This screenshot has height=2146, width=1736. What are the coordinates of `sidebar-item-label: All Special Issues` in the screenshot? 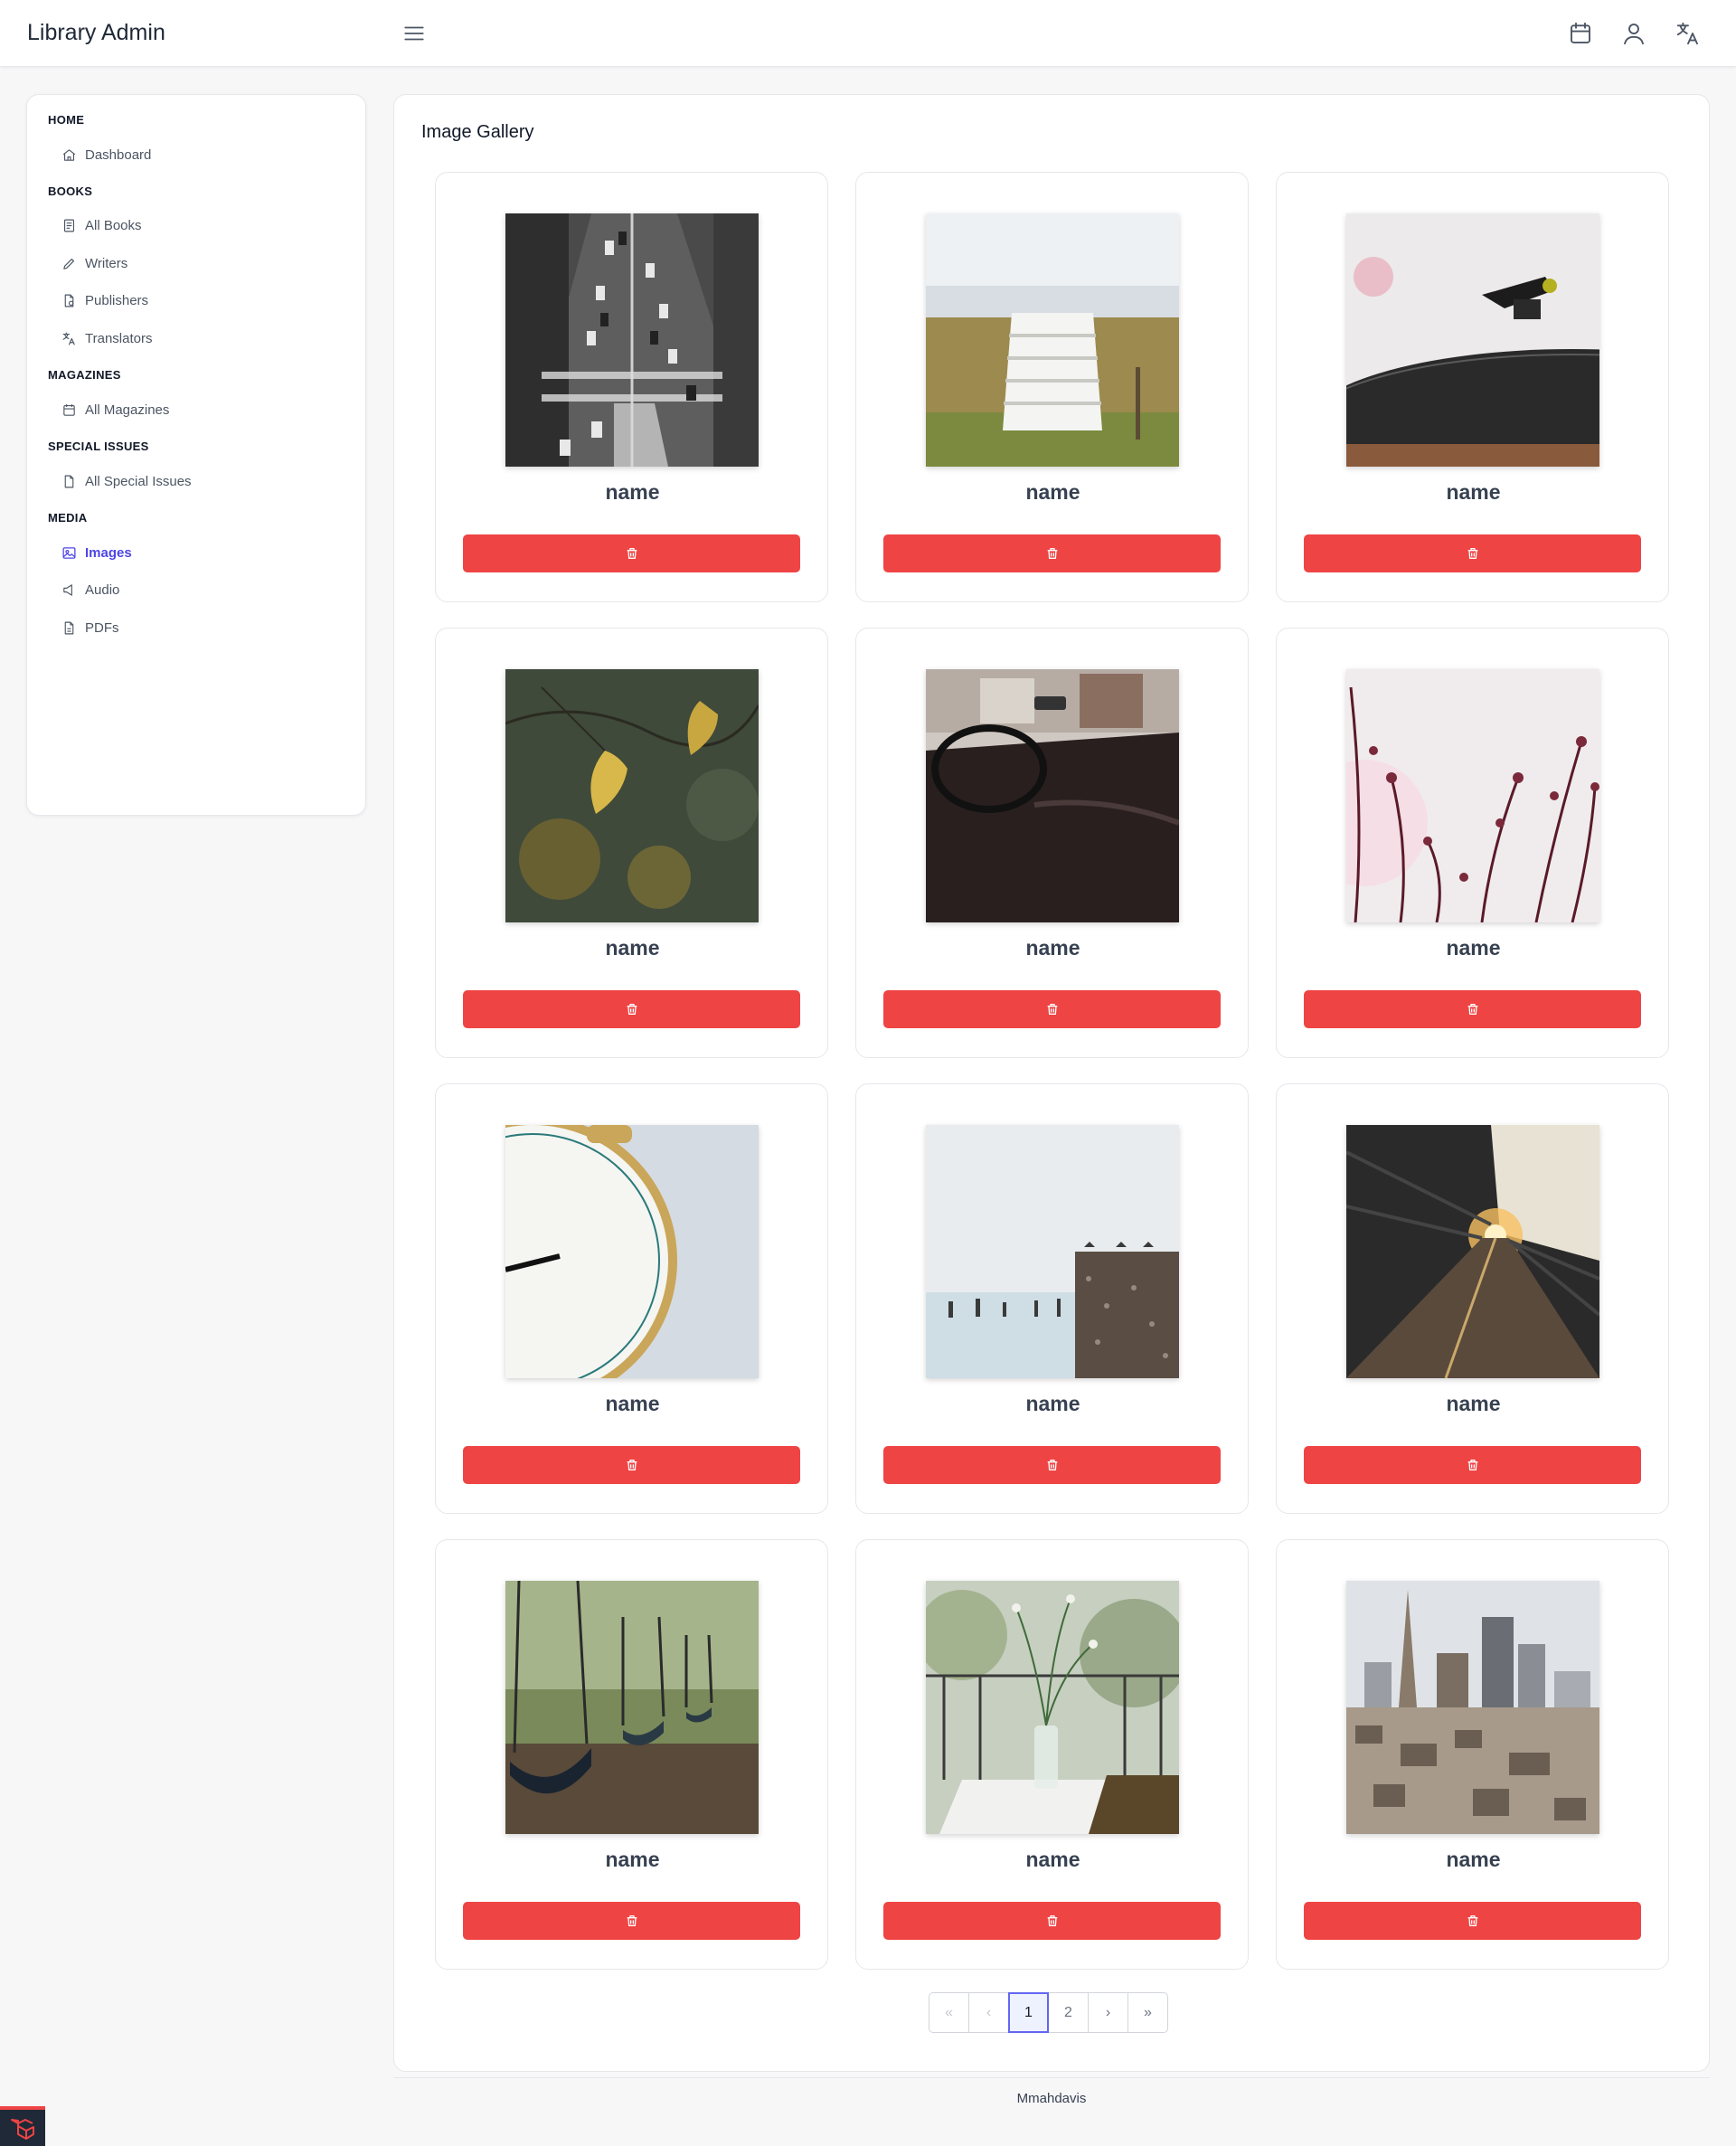 It's located at (139, 481).